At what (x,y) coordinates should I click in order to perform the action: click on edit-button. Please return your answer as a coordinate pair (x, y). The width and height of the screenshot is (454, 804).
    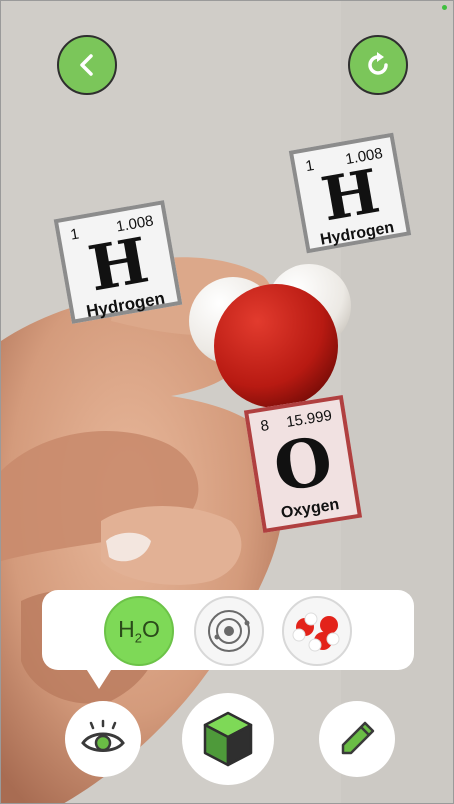
    Looking at the image, I should click on (357, 739).